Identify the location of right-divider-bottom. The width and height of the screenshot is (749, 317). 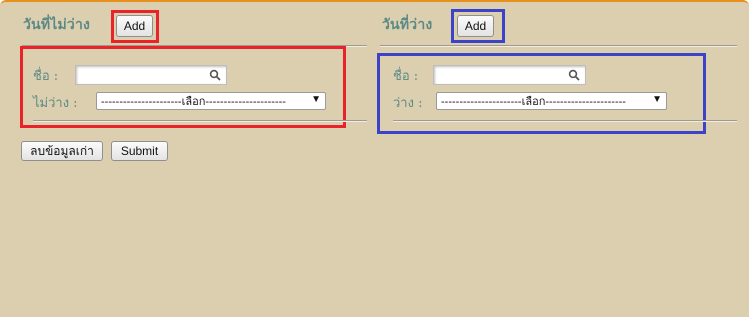
(565, 121).